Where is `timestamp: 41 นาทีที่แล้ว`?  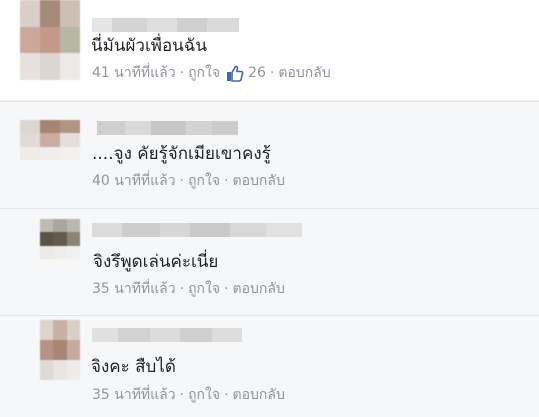 timestamp: 41 นาทีที่แล้ว is located at coordinates (134, 73).